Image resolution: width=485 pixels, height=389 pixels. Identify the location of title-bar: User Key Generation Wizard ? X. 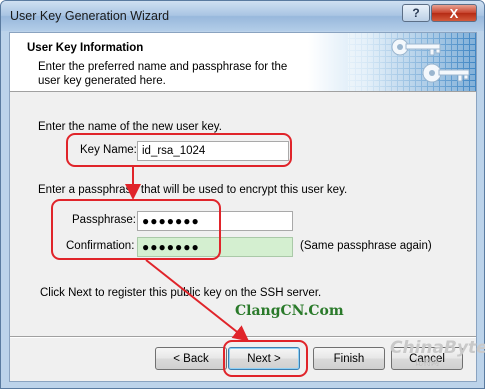
(242, 16).